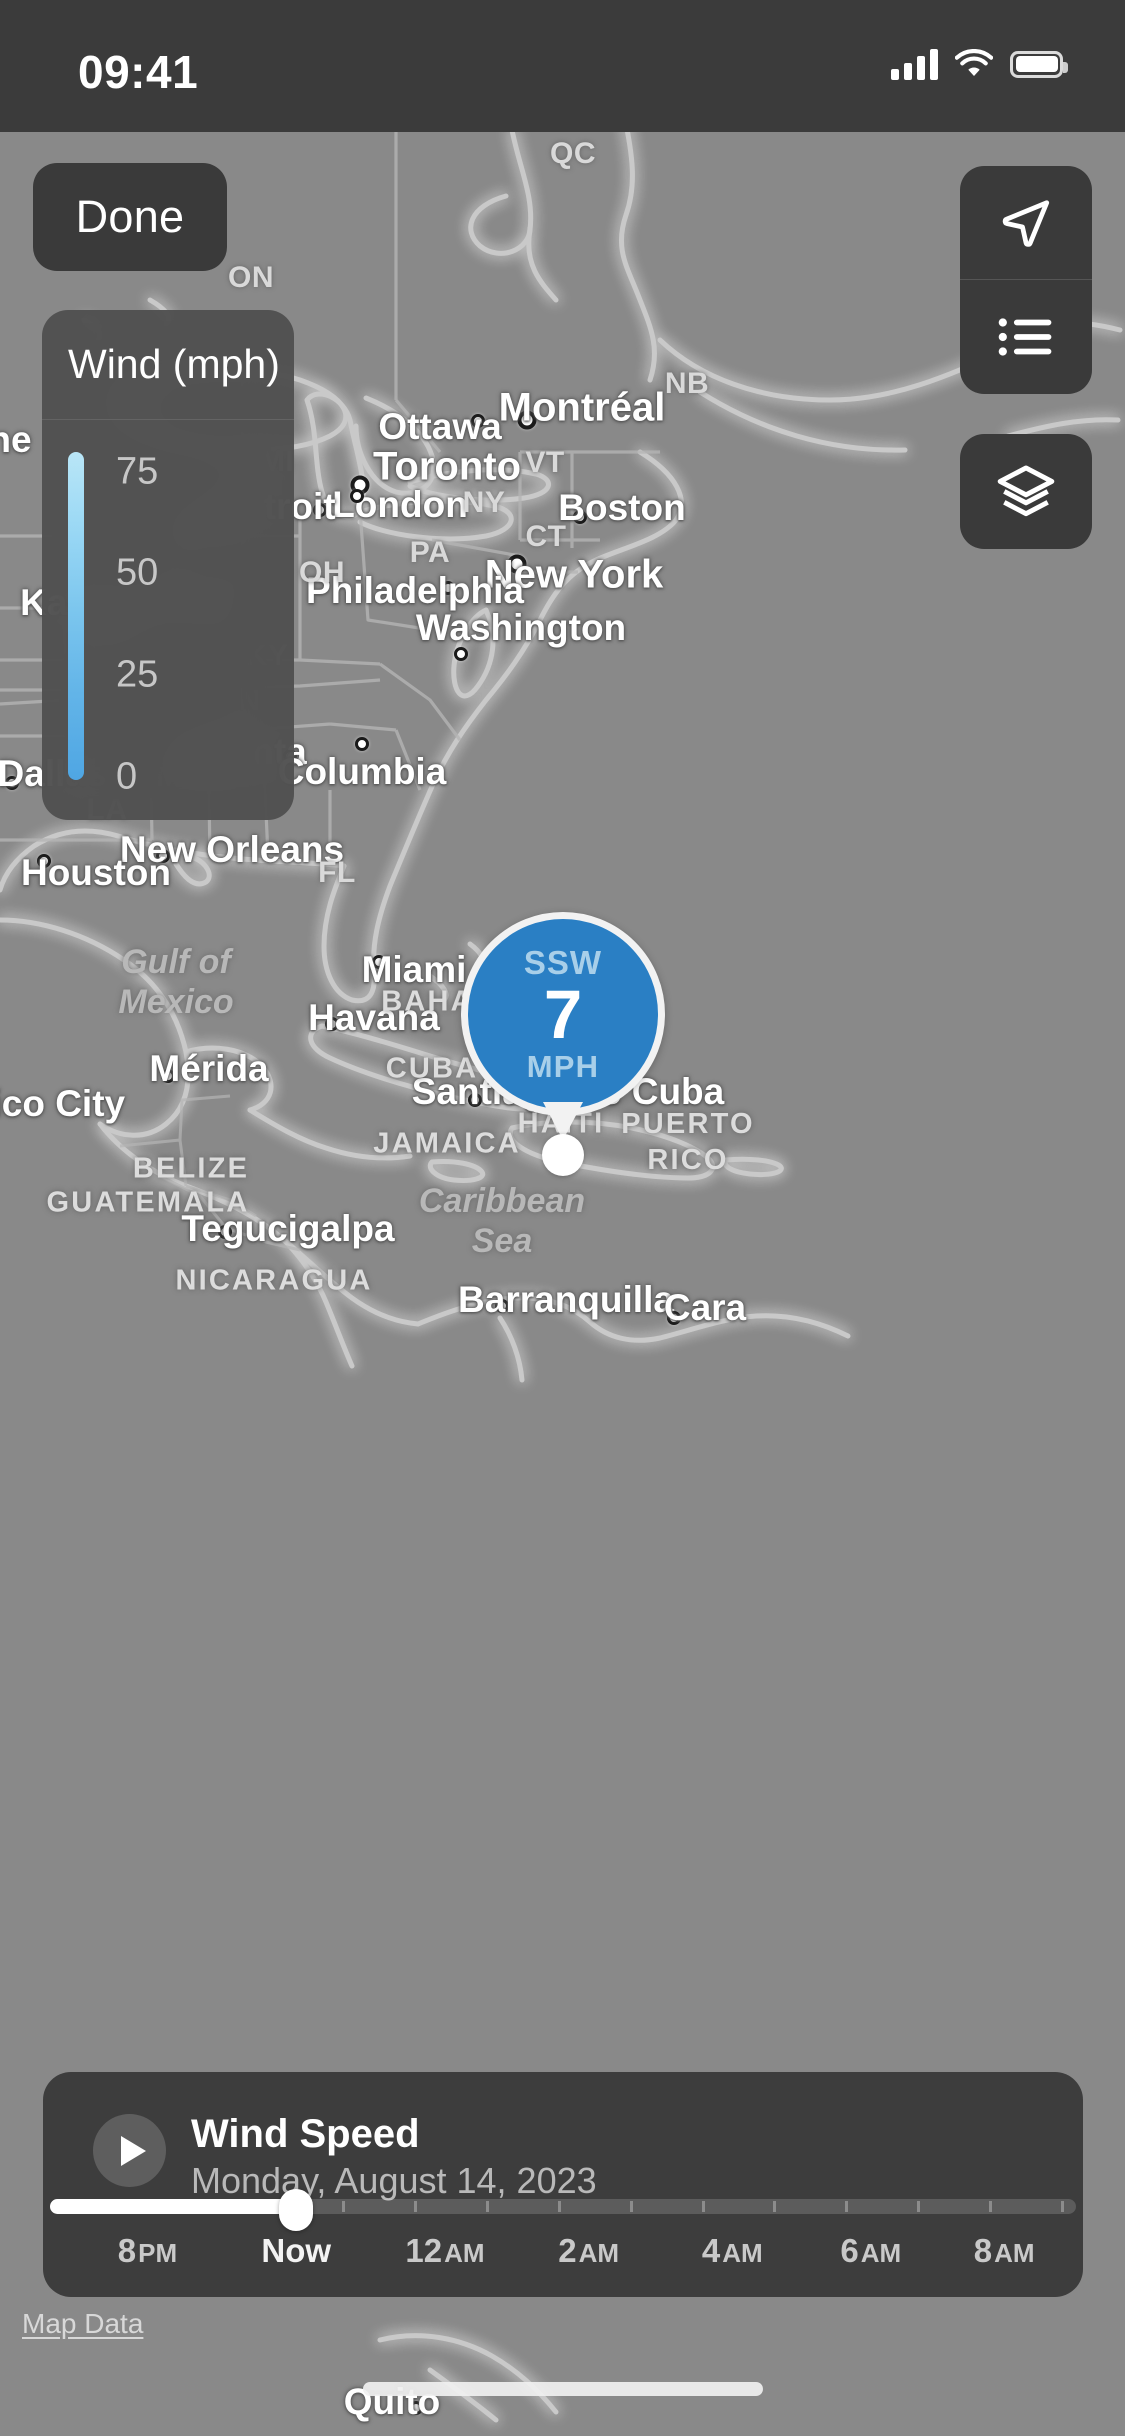  Describe the element at coordinates (732, 2250) in the screenshot. I see `timeline-label: 4AM` at that location.